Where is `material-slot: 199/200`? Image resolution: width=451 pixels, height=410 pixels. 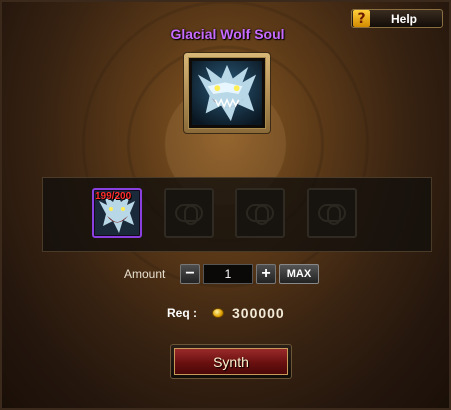
material-slot: 199/200 is located at coordinates (117, 213).